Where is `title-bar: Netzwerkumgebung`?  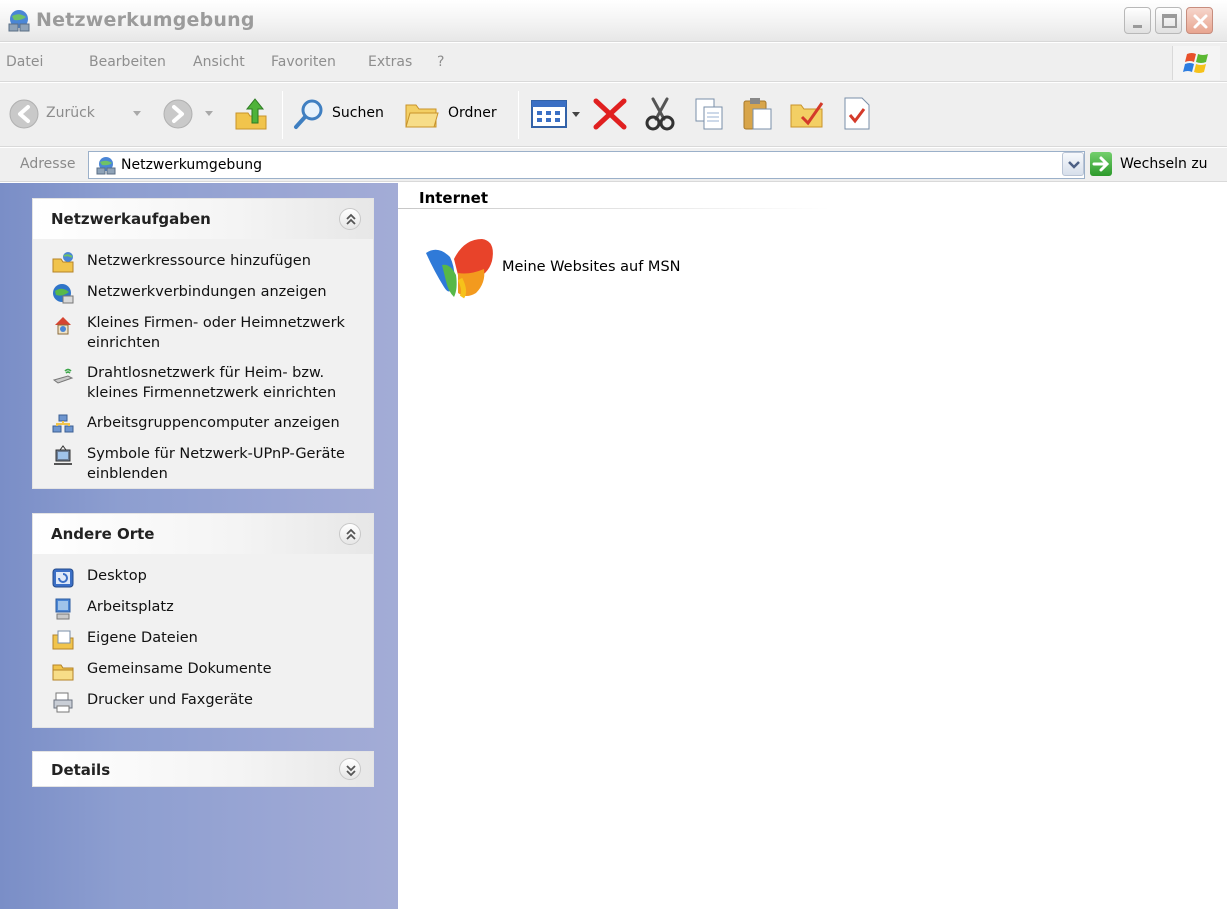
title-bar: Netzwerkumgebung is located at coordinates (613, 21).